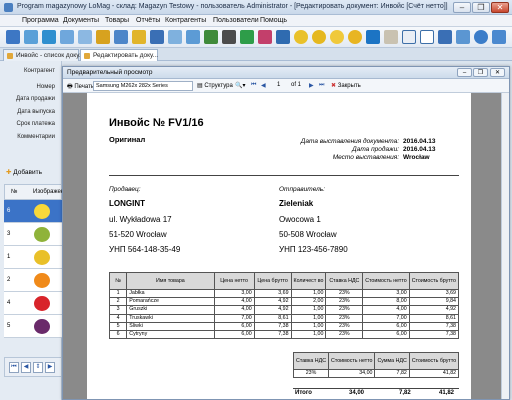  What do you see at coordinates (464, 72) in the screenshot?
I see `preview-minimize-button: –` at bounding box center [464, 72].